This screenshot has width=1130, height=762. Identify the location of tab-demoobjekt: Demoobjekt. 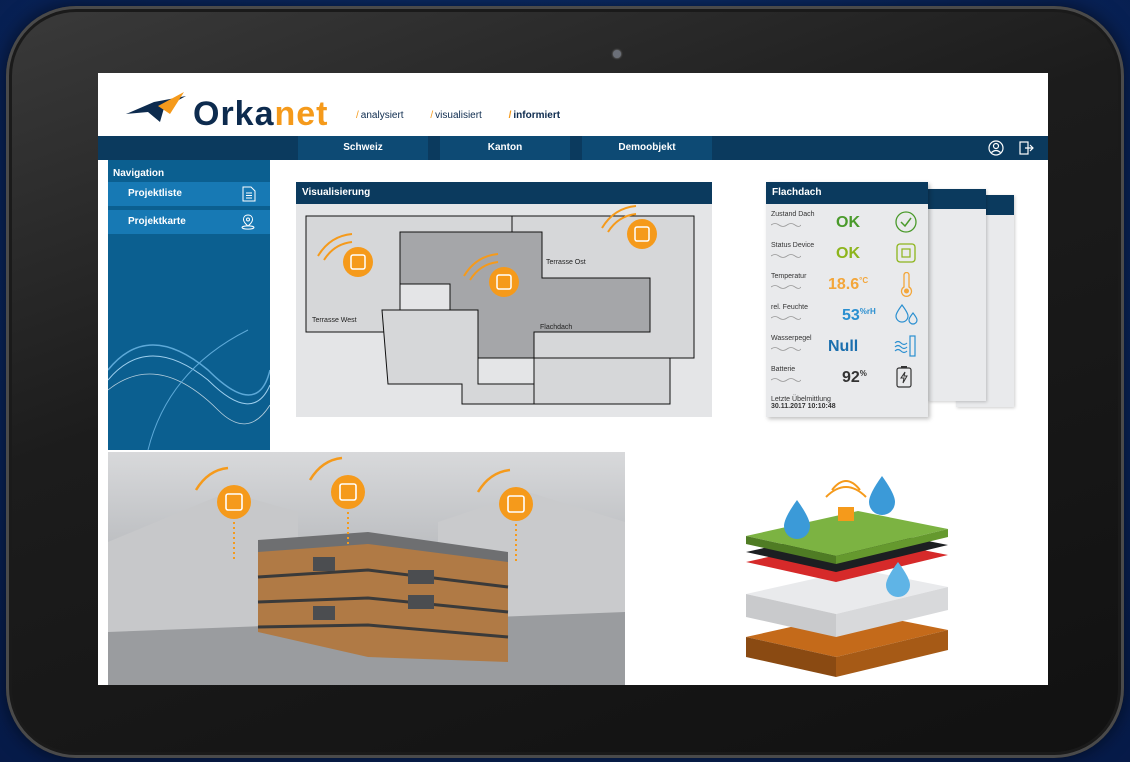
(647, 148).